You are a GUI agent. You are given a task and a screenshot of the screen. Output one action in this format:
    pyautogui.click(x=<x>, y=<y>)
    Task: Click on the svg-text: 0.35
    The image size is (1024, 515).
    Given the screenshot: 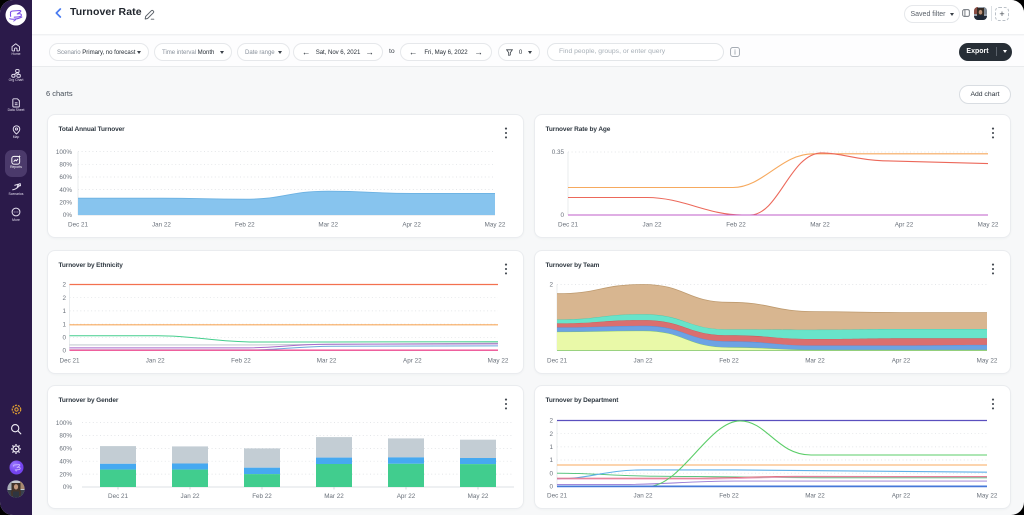 What is the action you would take?
    pyautogui.click(x=558, y=152)
    